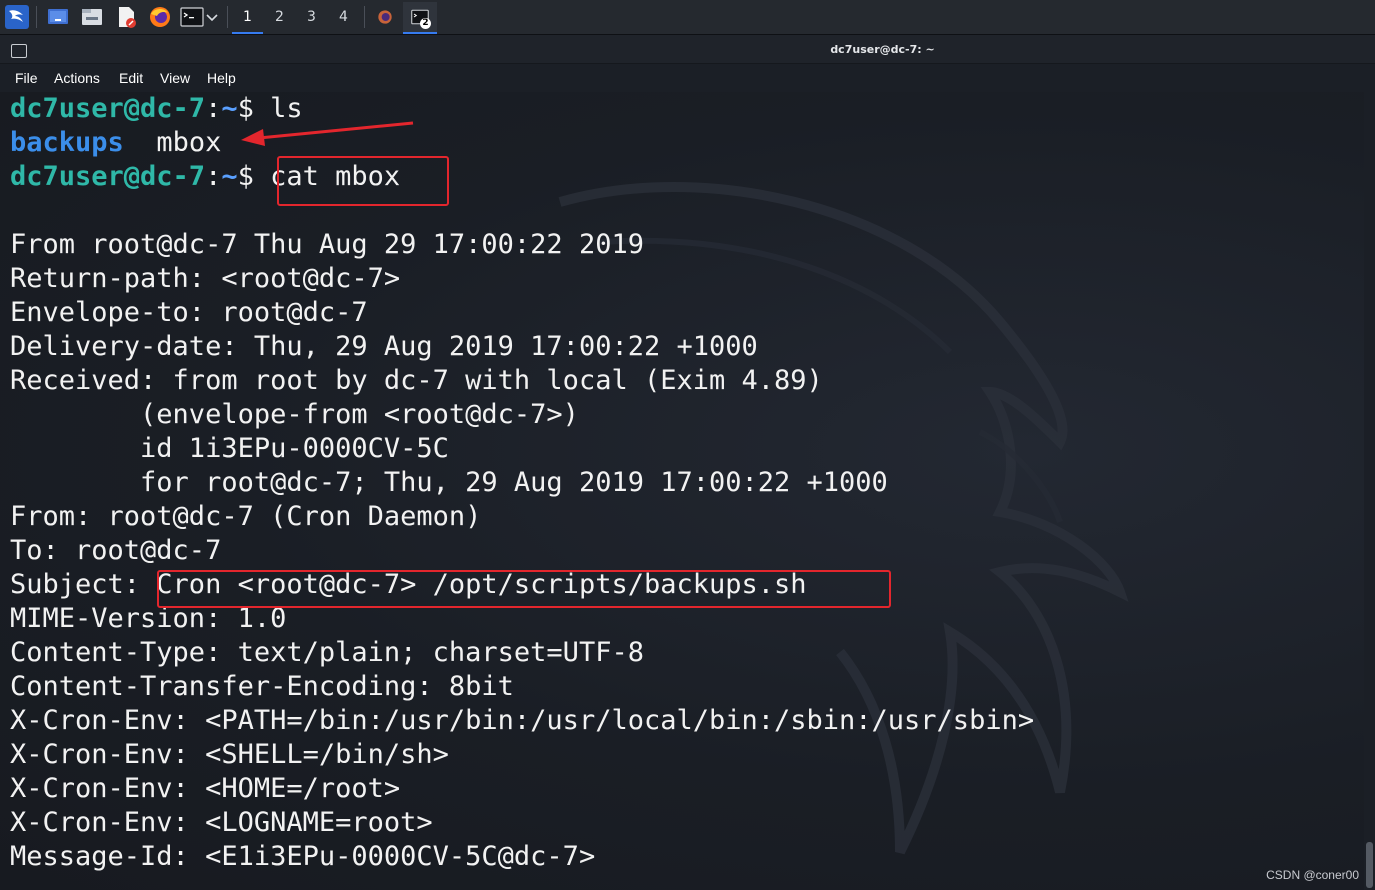 The image size is (1375, 890). I want to click on file-manager-icon, so click(92, 17).